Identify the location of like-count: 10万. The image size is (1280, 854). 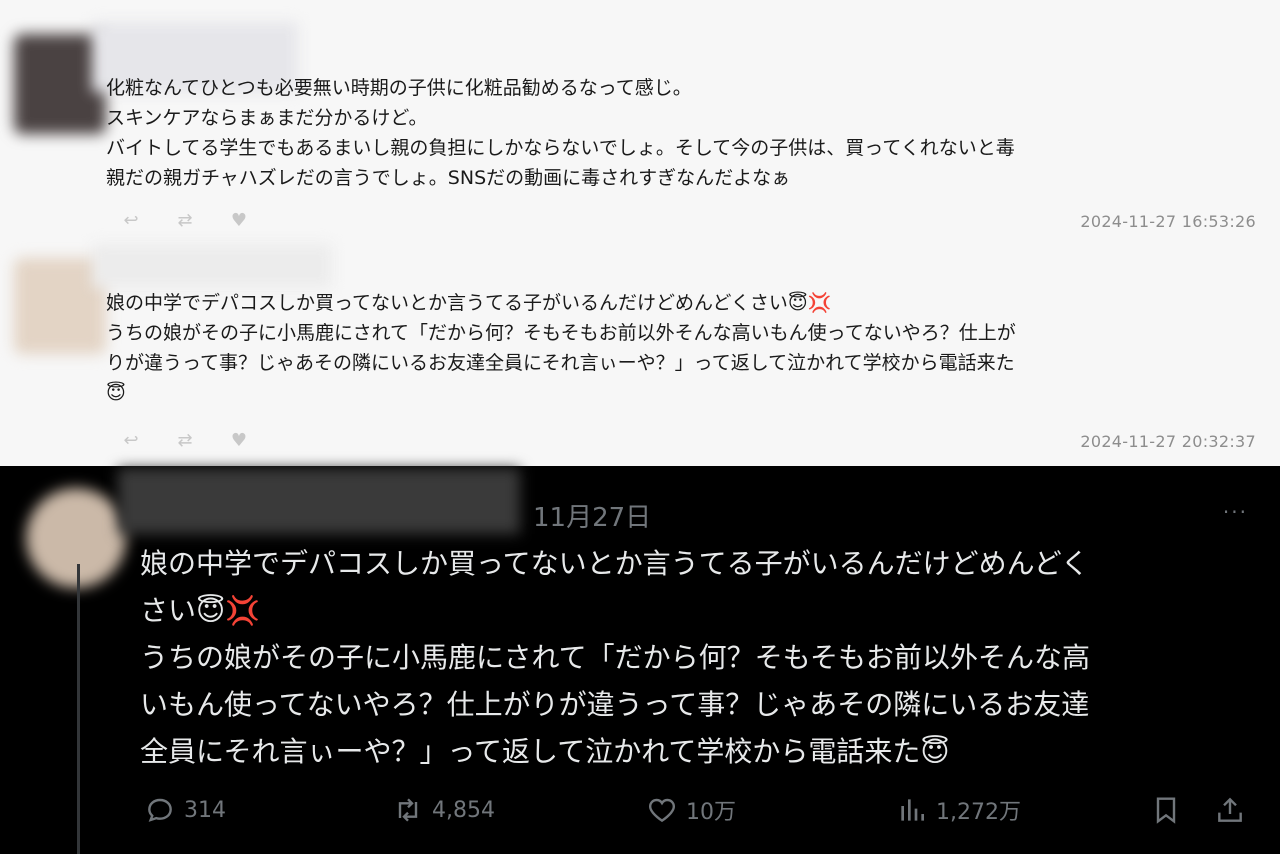
(711, 812).